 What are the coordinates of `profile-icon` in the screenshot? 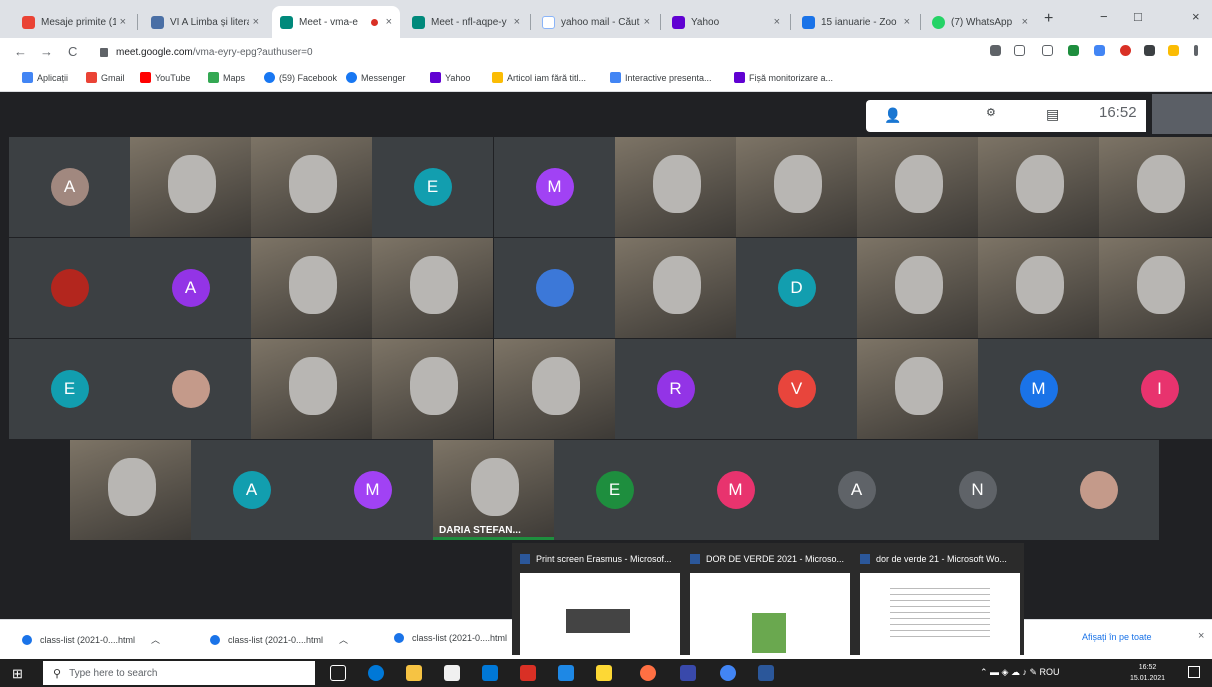 It's located at (1173, 50).